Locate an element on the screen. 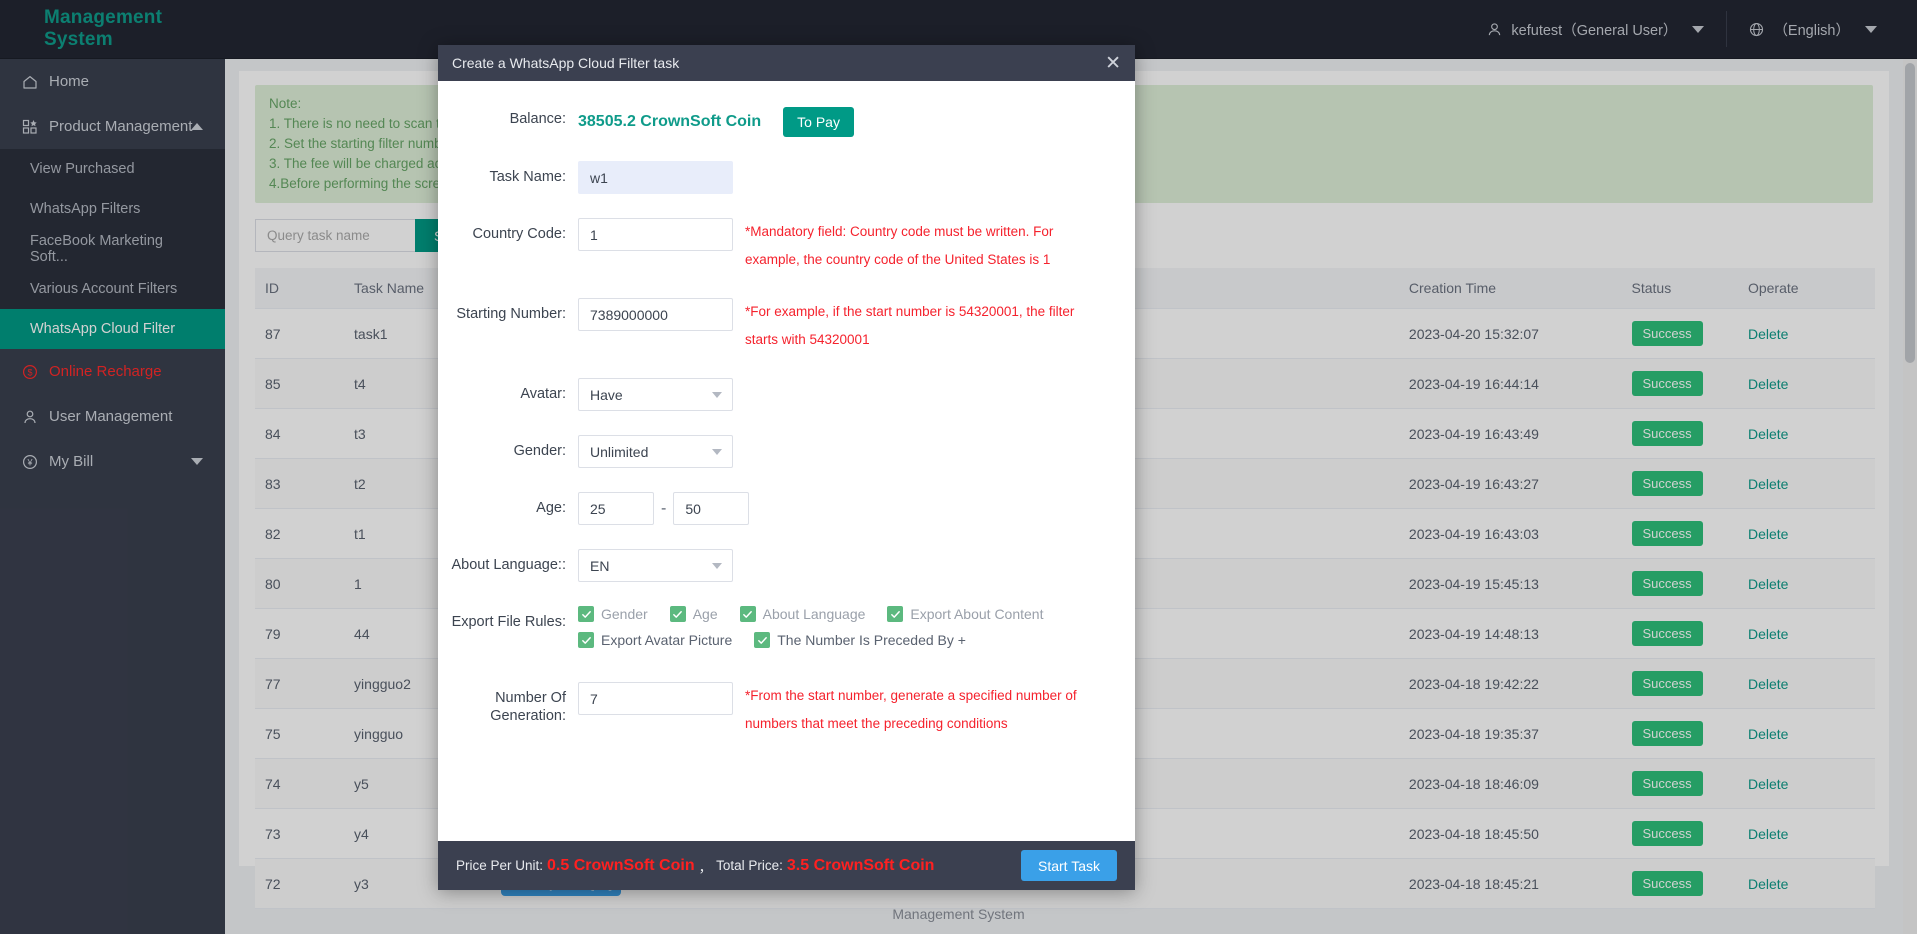  checkbox-gender: Gender is located at coordinates (619, 614).